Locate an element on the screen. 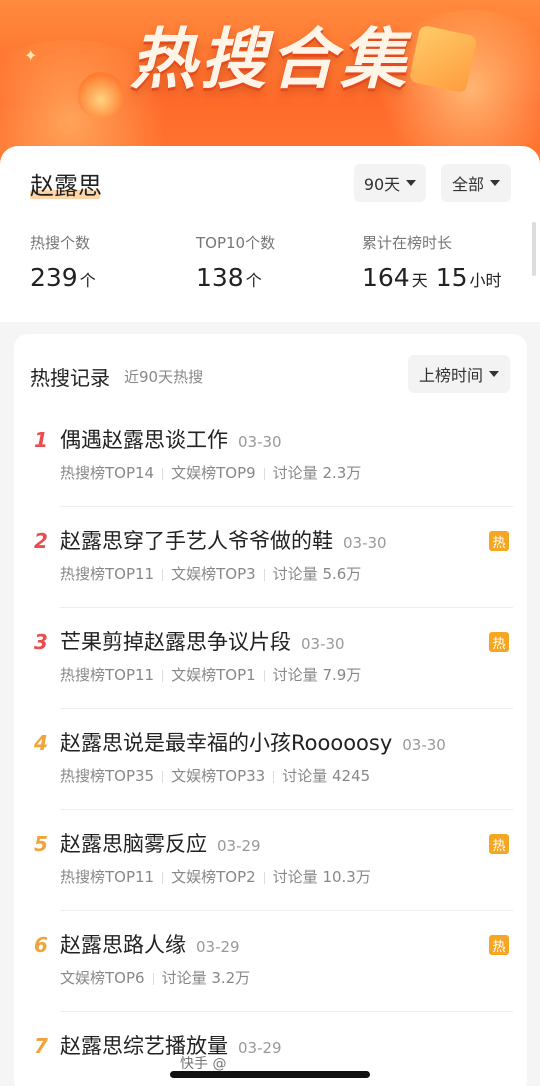 This screenshot has width=540, height=1086. rank-number: 2 is located at coordinates (41, 541).